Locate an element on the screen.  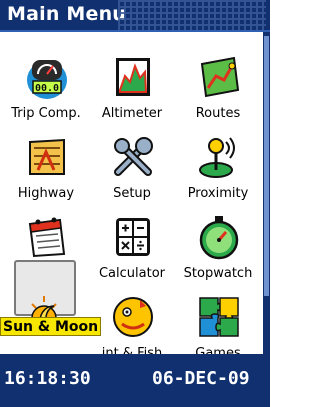
highway-icon is located at coordinates (47, 157).